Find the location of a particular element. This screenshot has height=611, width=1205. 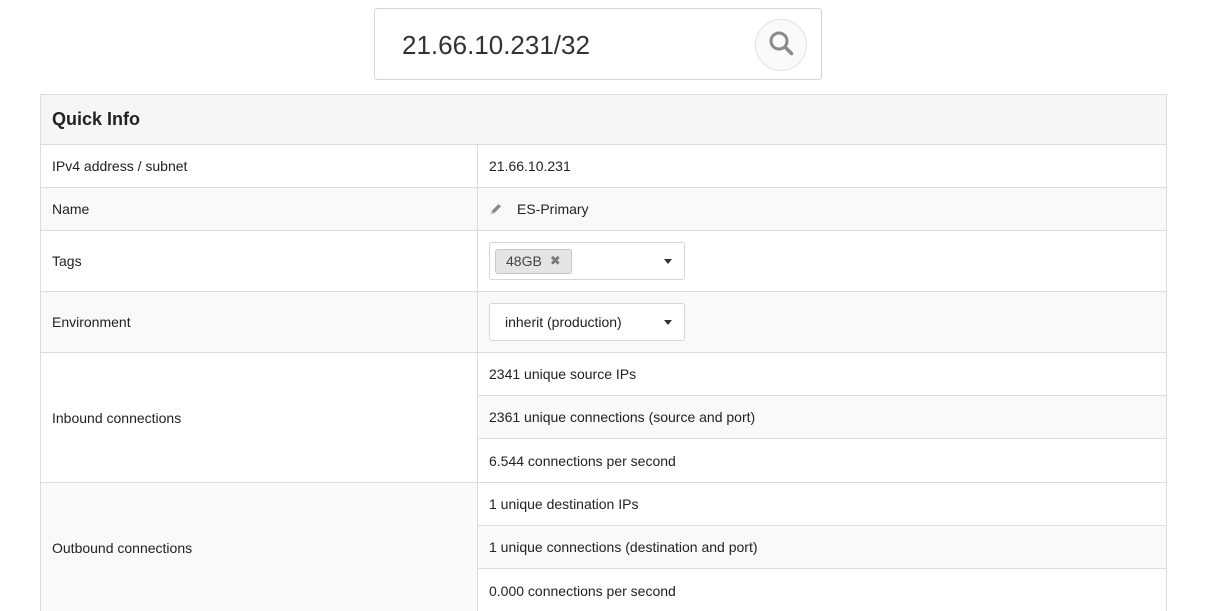

tags-cell: 48GB ✖ is located at coordinates (822, 261).